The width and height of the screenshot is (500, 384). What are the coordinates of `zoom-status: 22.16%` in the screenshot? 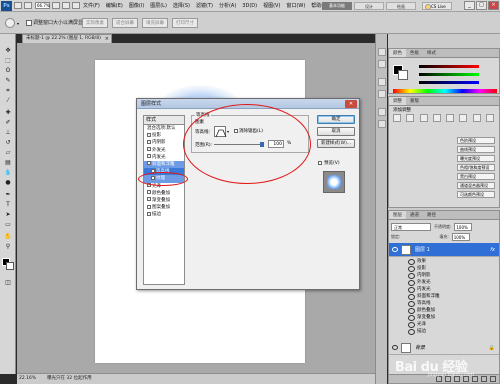 It's located at (27, 379).